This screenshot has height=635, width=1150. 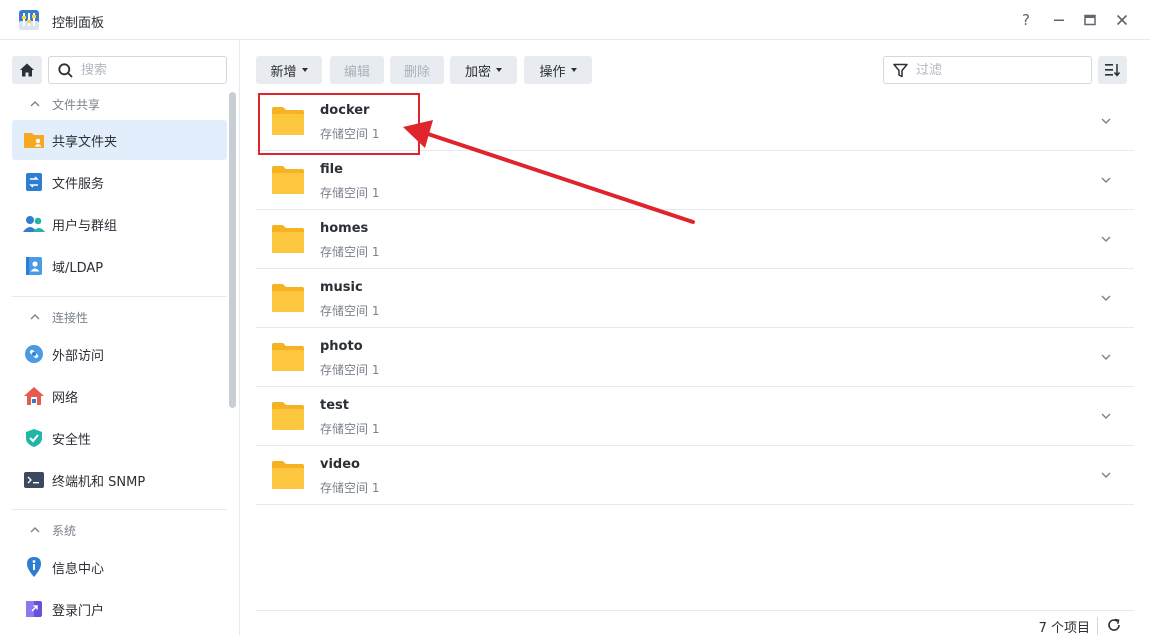 I want to click on minimize-icon, so click(x=1059, y=20).